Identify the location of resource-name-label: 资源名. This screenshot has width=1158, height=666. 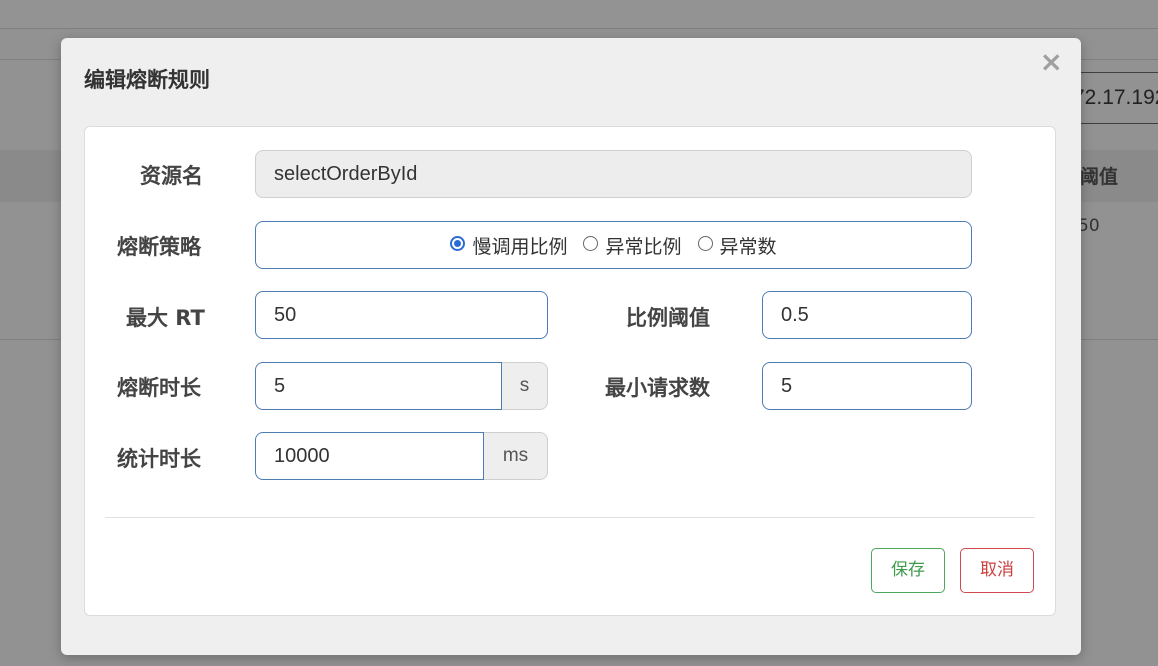
(171, 176).